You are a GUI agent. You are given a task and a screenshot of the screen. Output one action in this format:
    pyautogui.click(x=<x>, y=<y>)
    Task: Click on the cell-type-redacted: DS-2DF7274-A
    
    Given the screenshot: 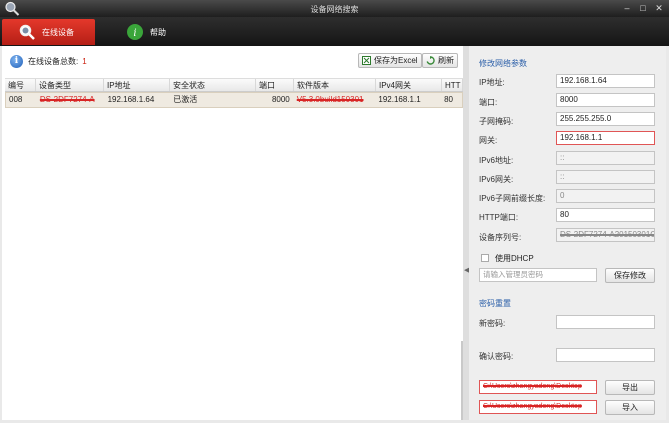 What is the action you would take?
    pyautogui.click(x=67, y=99)
    